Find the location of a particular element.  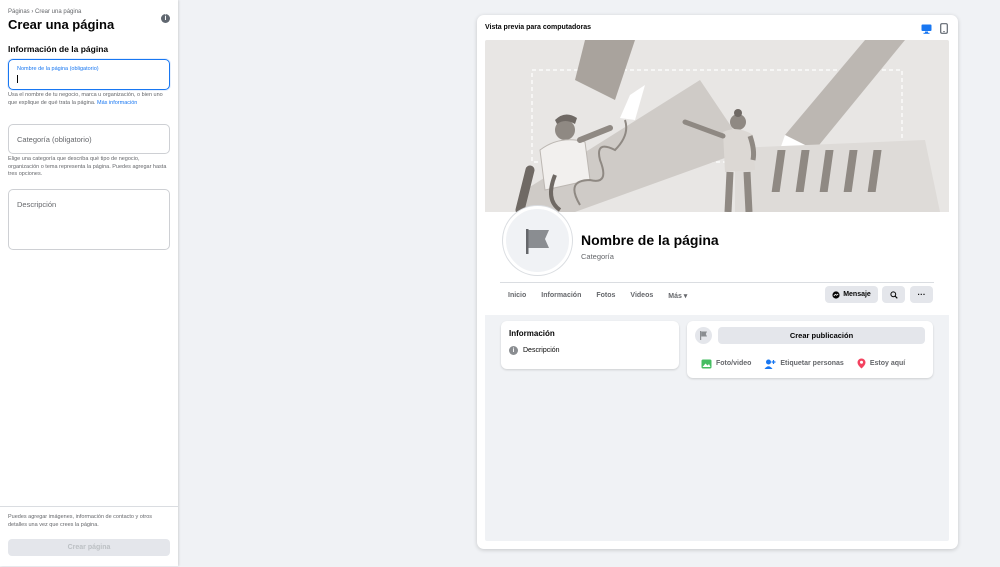

message-button: Mensaje is located at coordinates (851, 294).